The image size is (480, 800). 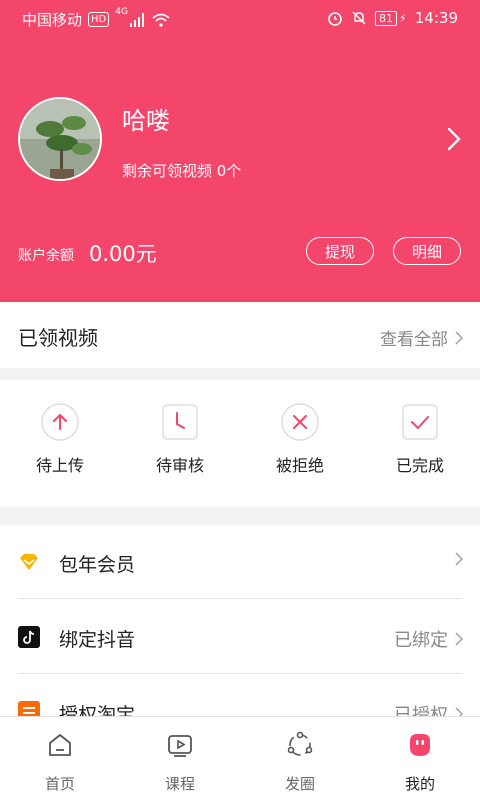 What do you see at coordinates (29, 637) in the screenshot?
I see `tiktok-icon` at bounding box center [29, 637].